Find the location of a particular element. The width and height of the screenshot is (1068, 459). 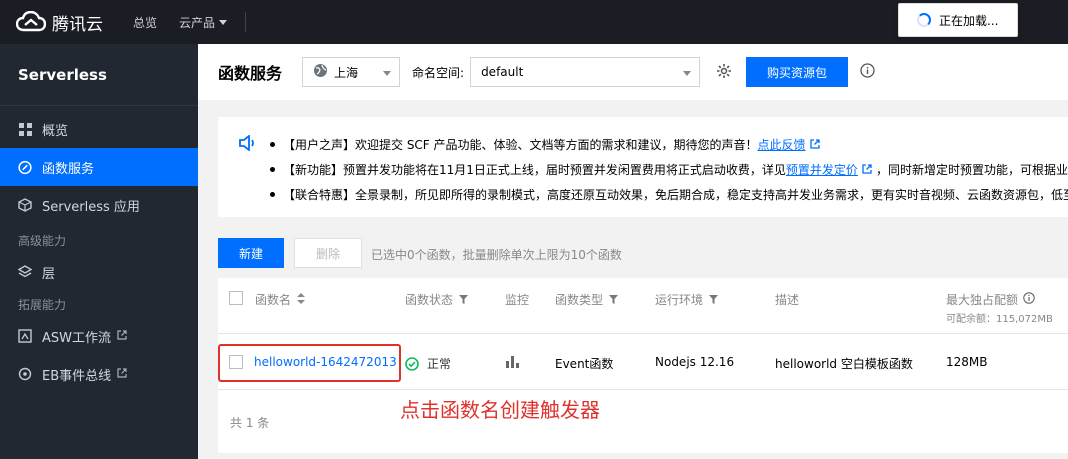

checkbox is located at coordinates (236, 298).